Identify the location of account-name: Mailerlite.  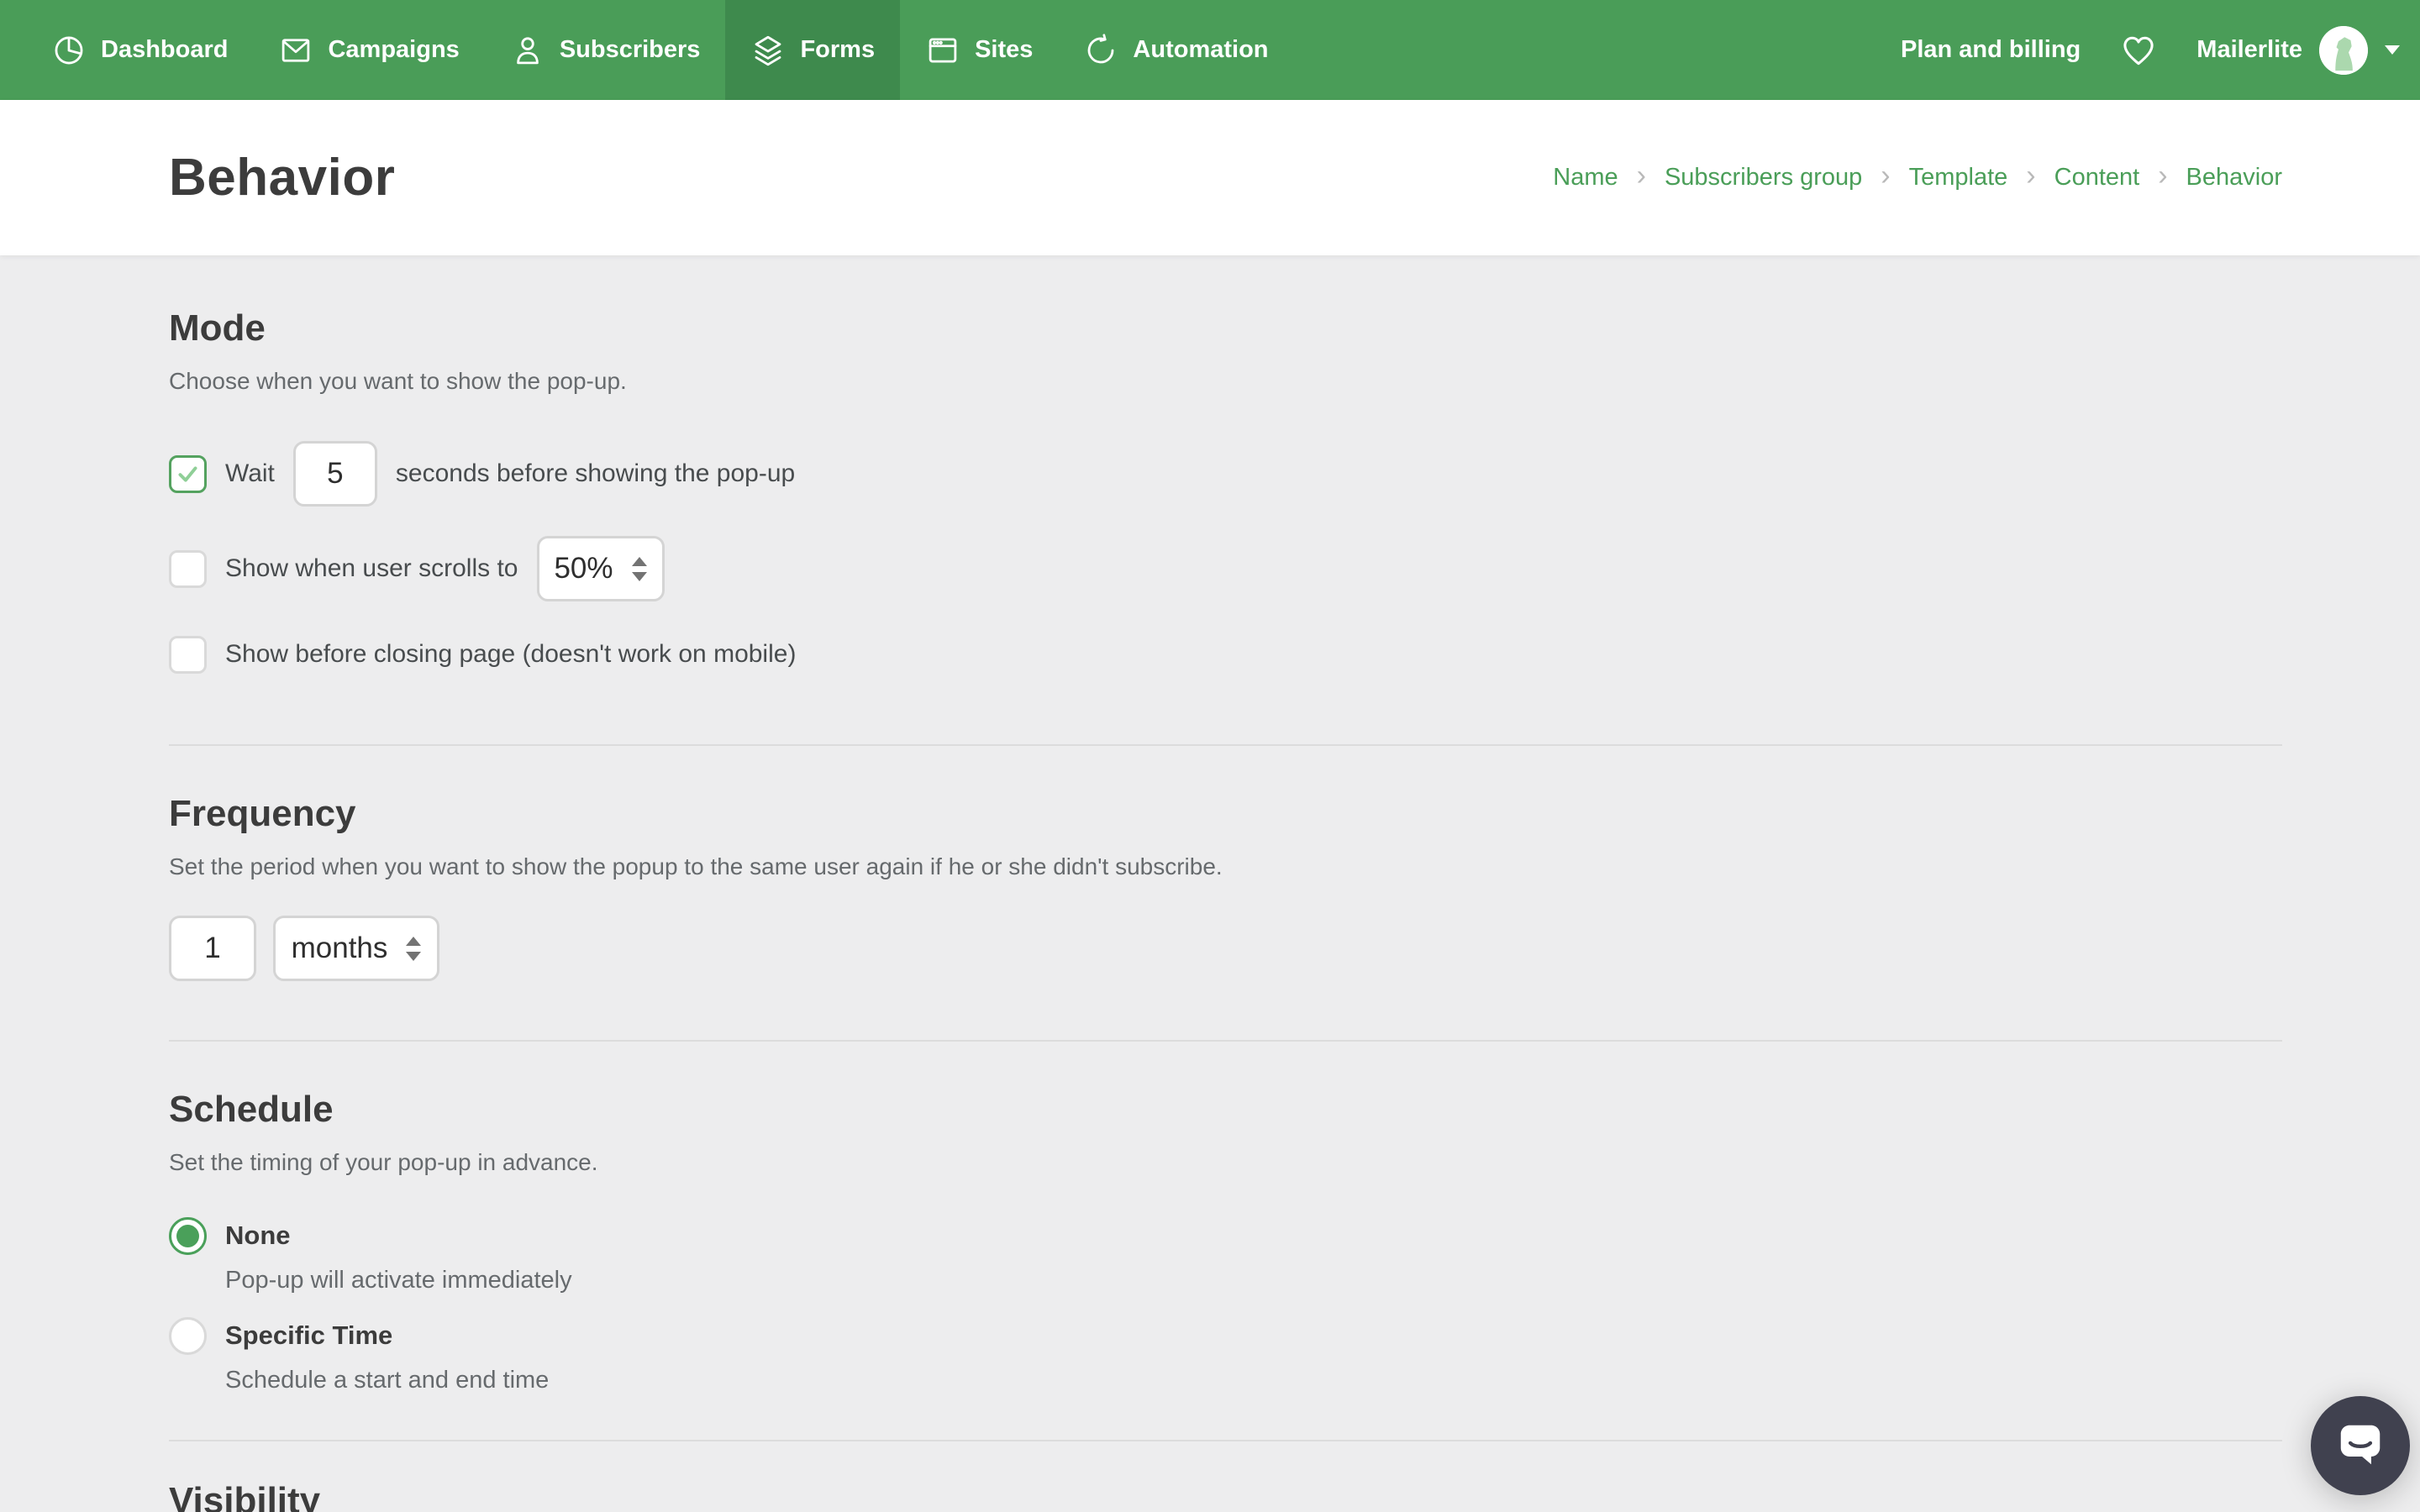
(2249, 49).